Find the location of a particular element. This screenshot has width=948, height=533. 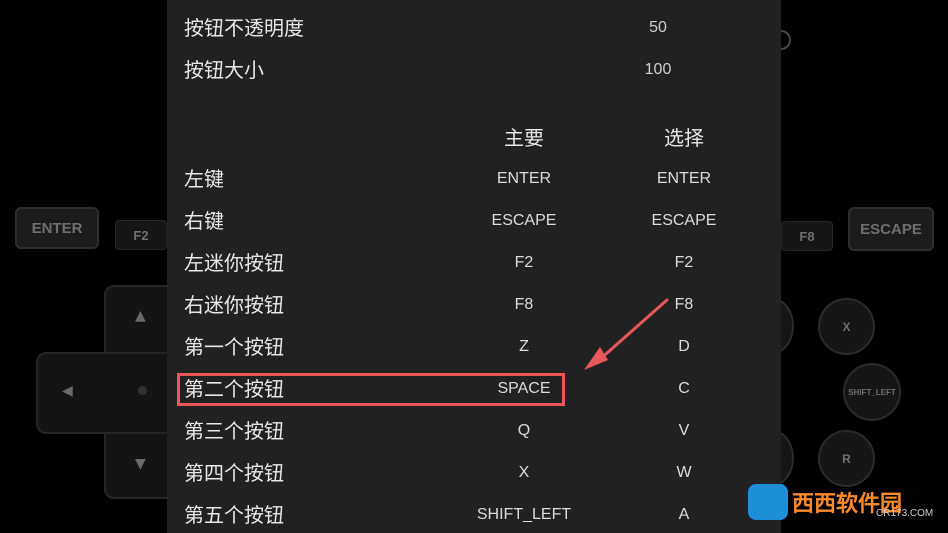

dpad-left-icon: ◀ is located at coordinates (67, 391).